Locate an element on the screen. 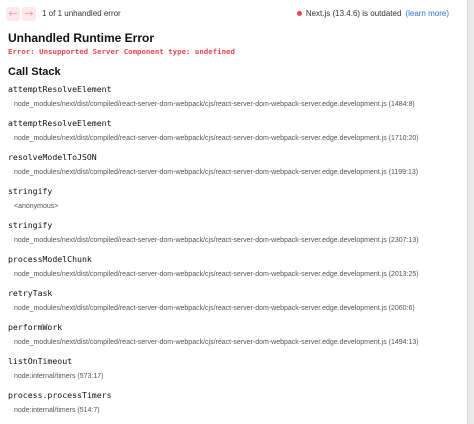  frame-function-name: retryTask is located at coordinates (30, 293).